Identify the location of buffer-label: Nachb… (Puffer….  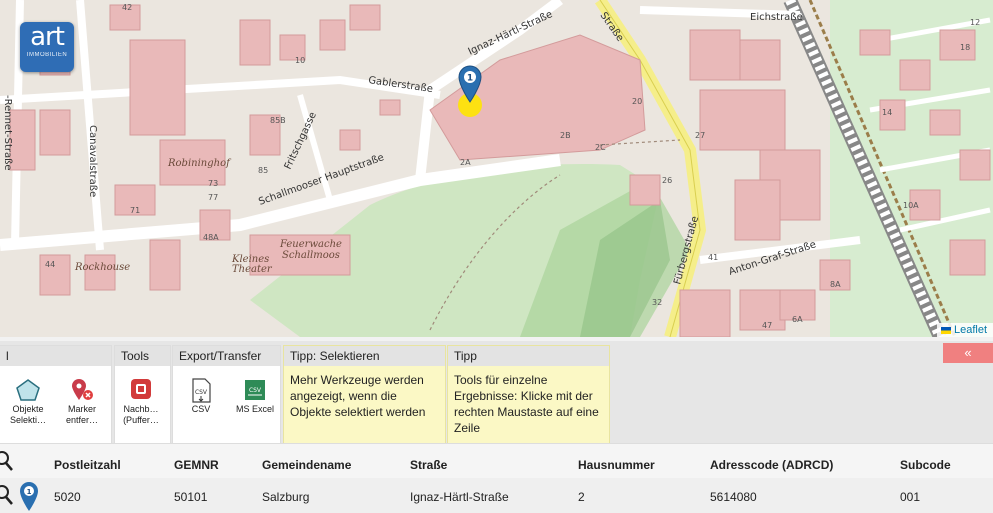
(141, 414).